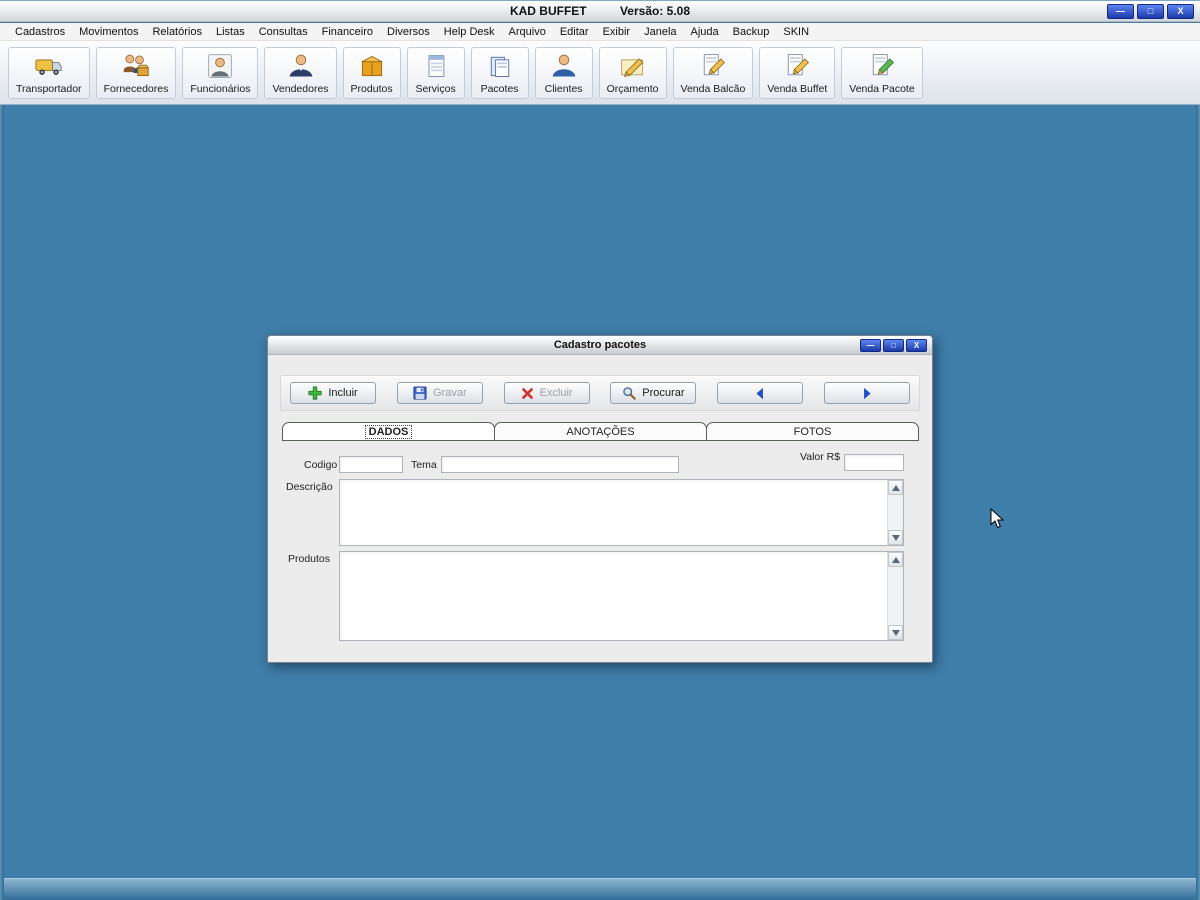 The width and height of the screenshot is (1200, 900). Describe the element at coordinates (560, 464) in the screenshot. I see `tema-input` at that location.